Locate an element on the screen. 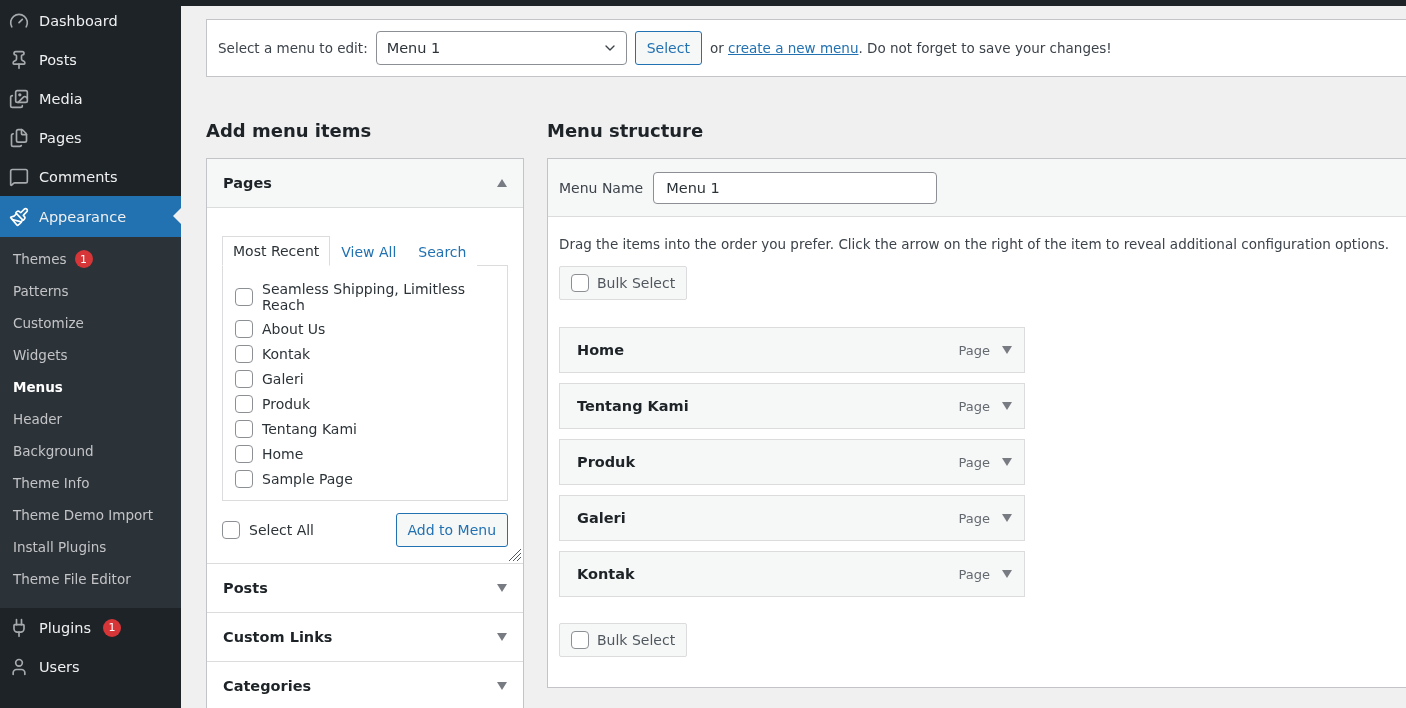  checkbox-label: Tentang Kami is located at coordinates (309, 429).